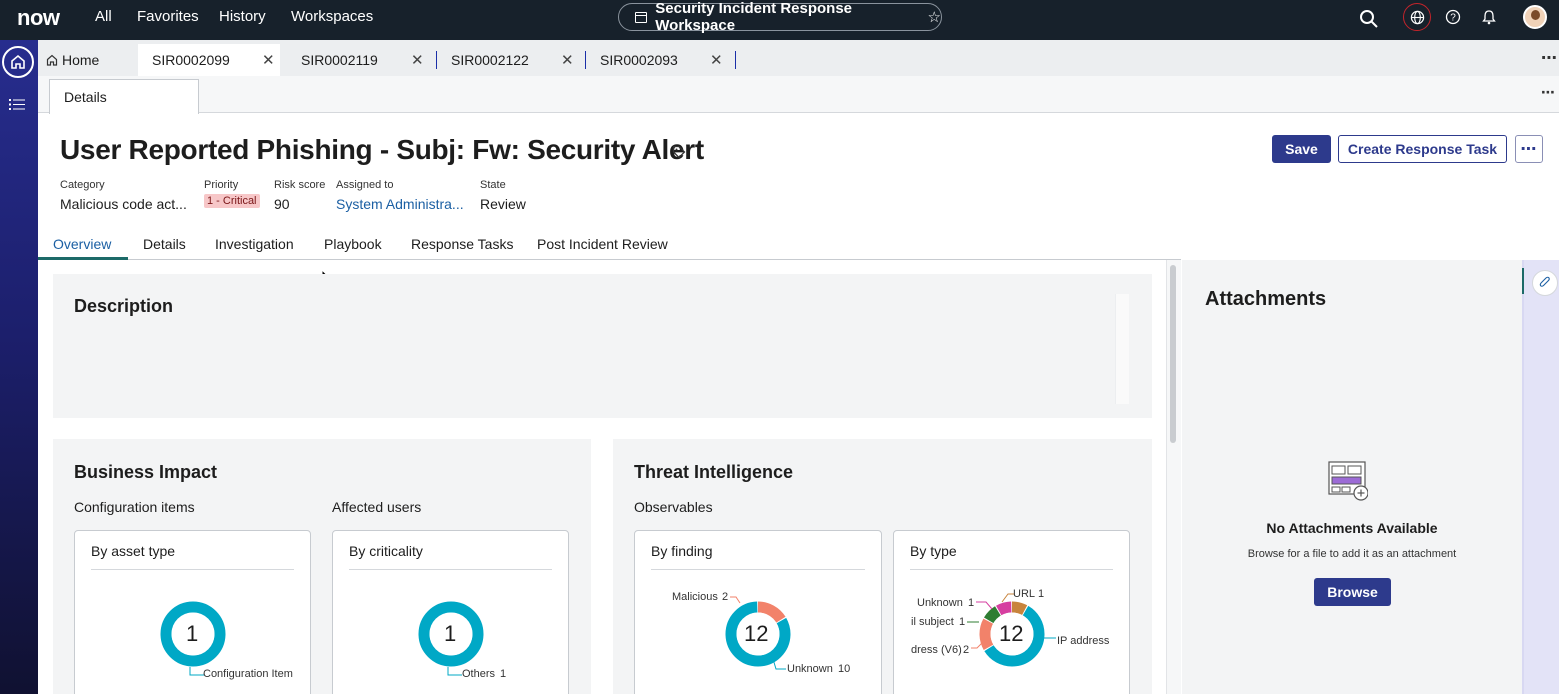 This screenshot has width=1559, height=694. Describe the element at coordinates (386, 551) in the screenshot. I see `chart-title: By criticality` at that location.